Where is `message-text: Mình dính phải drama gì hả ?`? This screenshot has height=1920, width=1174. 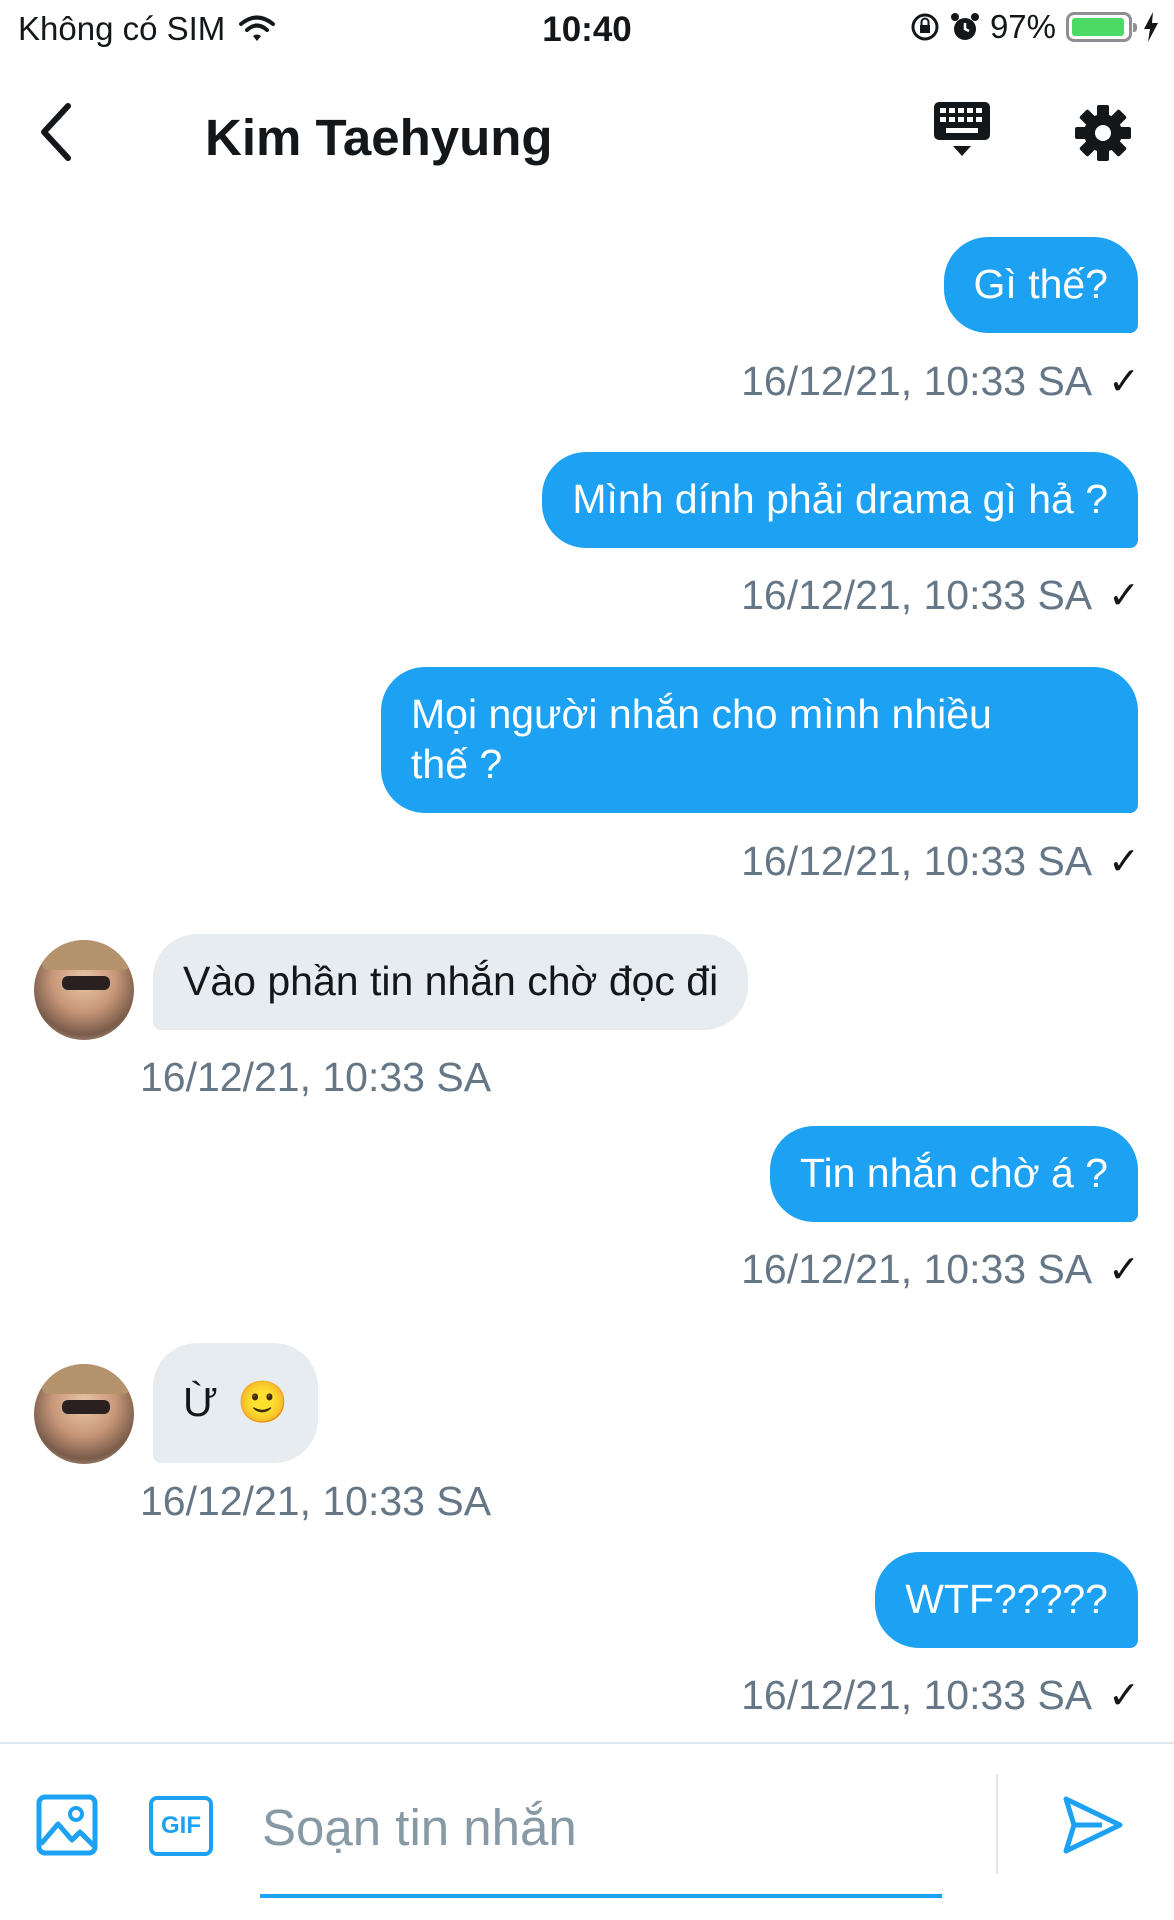 message-text: Mình dính phải drama gì hả ? is located at coordinates (840, 499).